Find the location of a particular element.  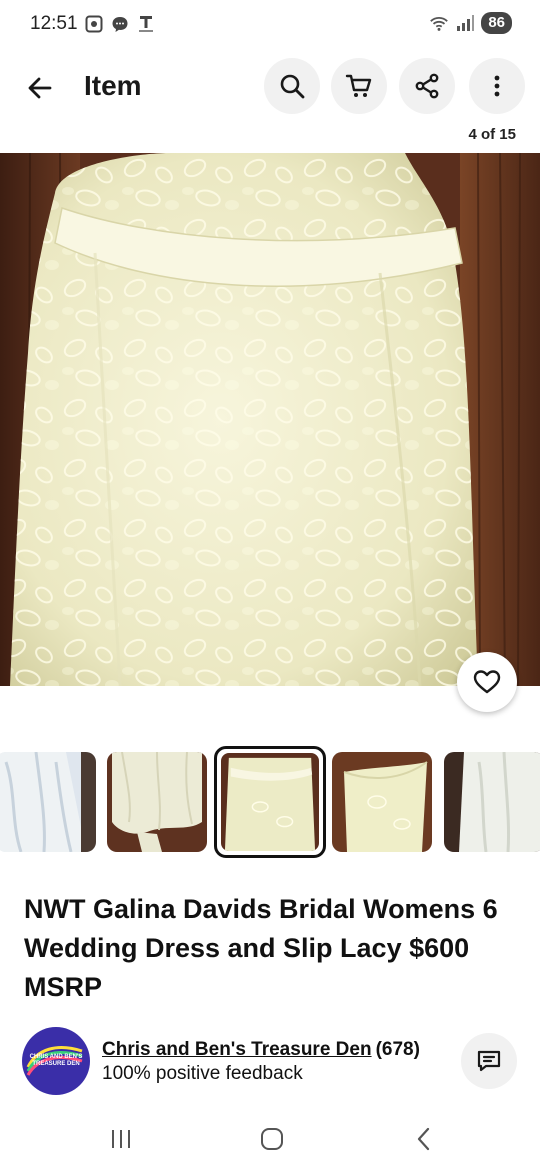

status-left-icons is located at coordinates (120, 24).